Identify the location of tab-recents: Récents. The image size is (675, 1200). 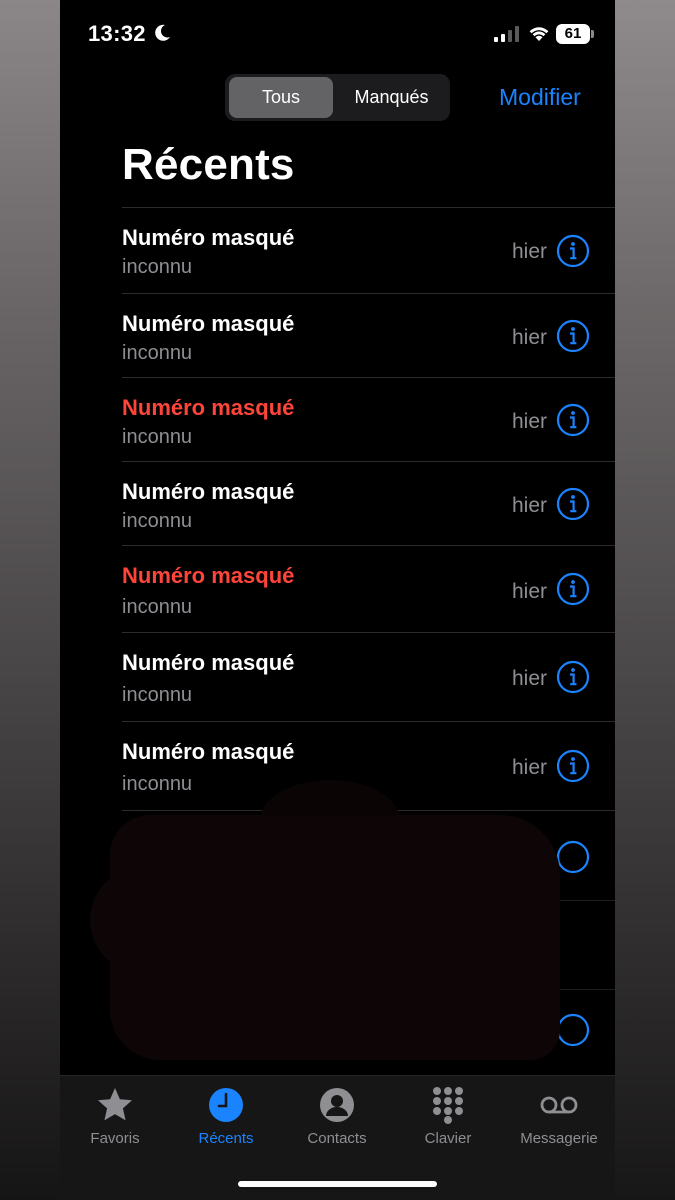
(226, 1116).